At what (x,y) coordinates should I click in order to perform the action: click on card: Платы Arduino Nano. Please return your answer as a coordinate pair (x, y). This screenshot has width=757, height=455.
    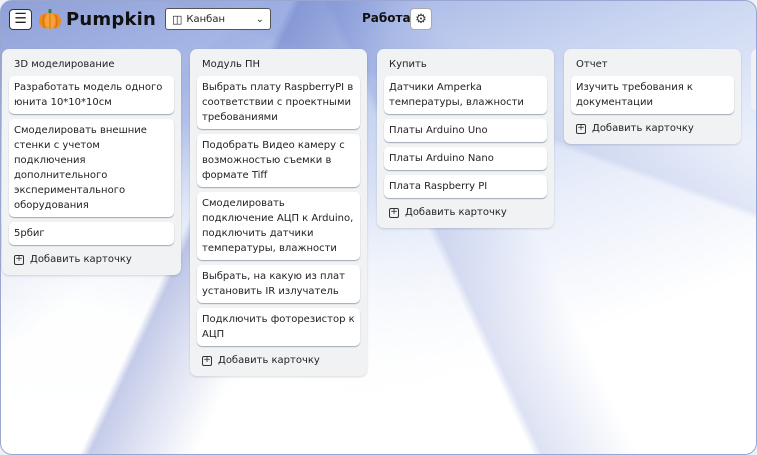
    Looking at the image, I should click on (465, 158).